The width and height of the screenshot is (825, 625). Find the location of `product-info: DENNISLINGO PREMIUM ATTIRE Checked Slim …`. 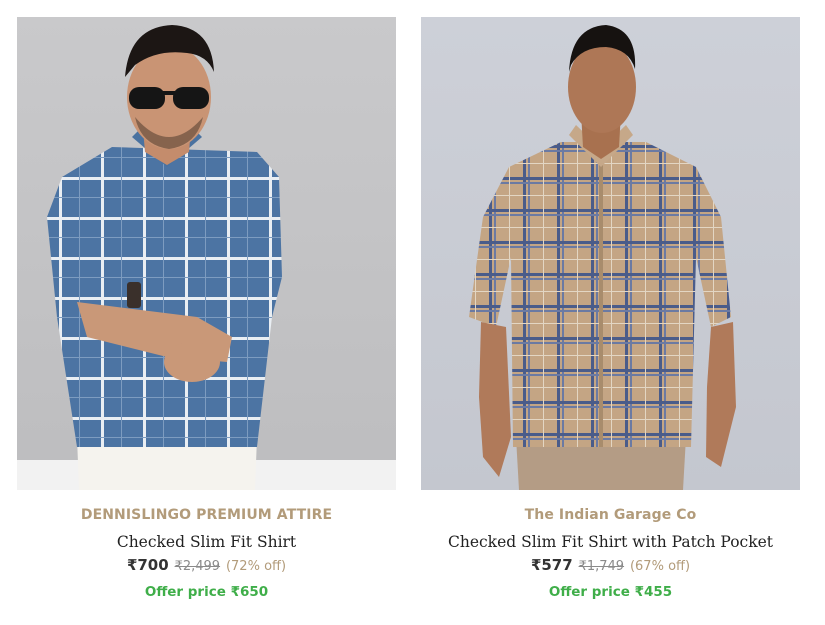

product-info: DENNISLINGO PREMIUM ATTIRE Checked Slim … is located at coordinates (206, 546).